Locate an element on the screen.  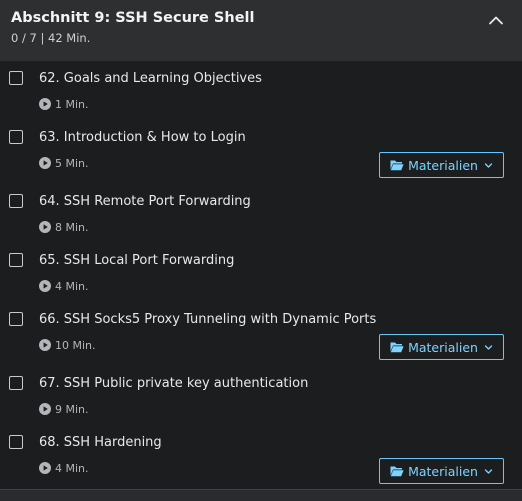
lecture-item: 62. Goals and Learning Objectives 1 Min. is located at coordinates (261, 91).